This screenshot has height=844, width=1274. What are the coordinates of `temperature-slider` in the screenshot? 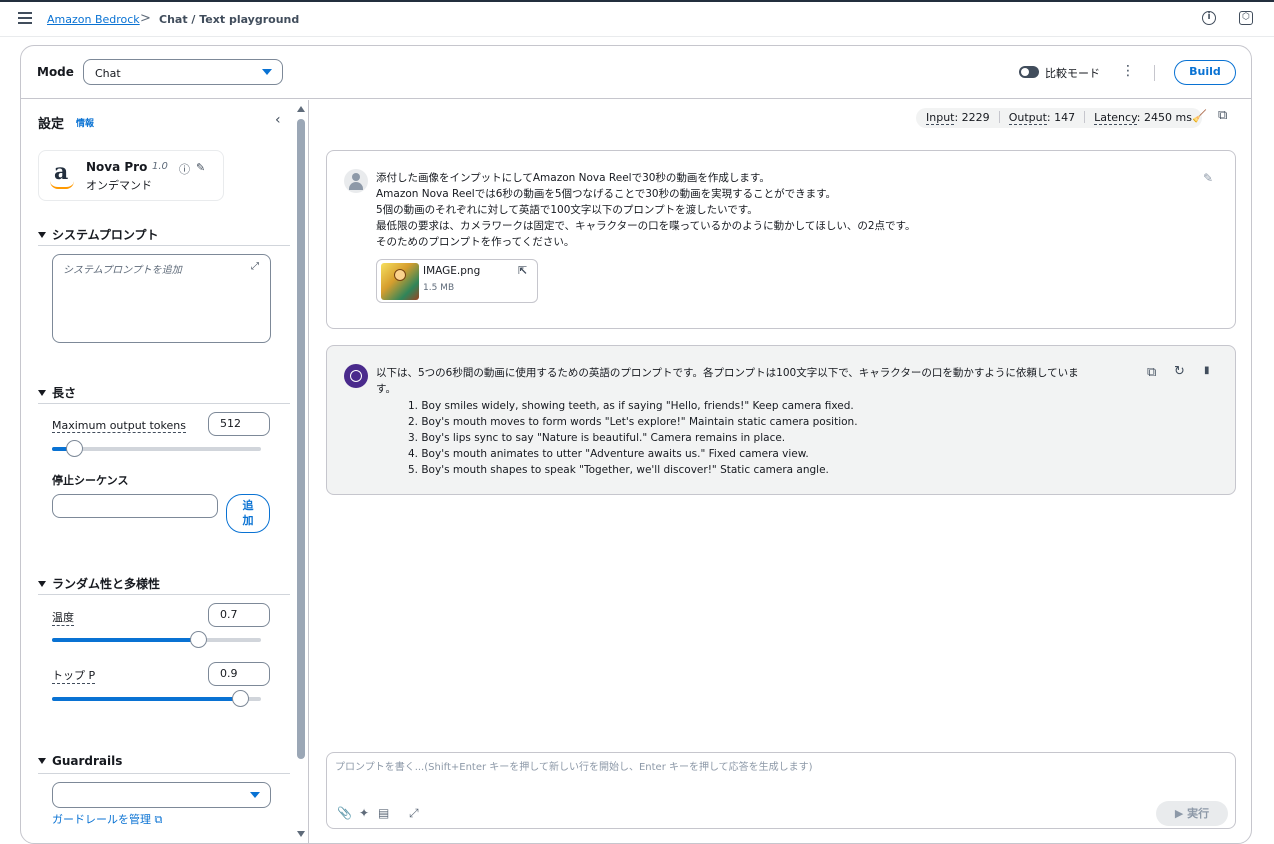 It's located at (156, 639).